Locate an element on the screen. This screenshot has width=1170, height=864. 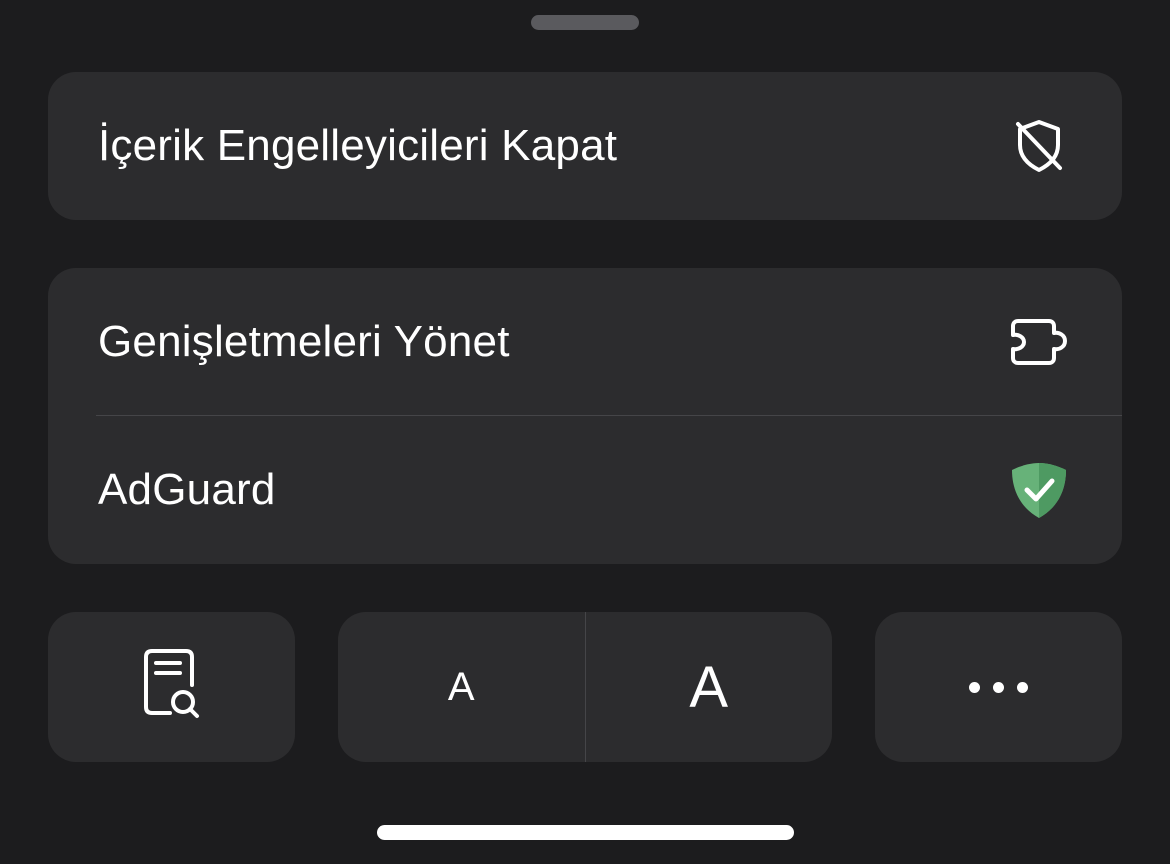
font-size-control: A A is located at coordinates (585, 687).